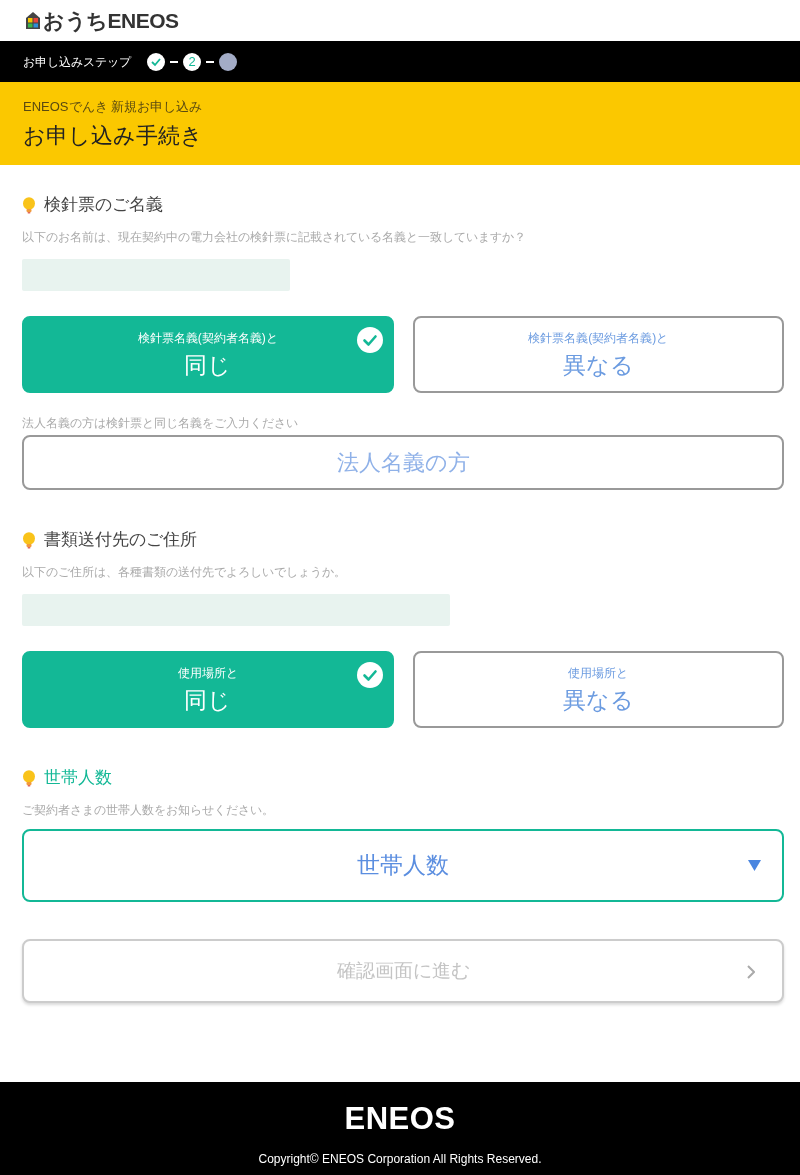 This screenshot has width=800, height=1175. What do you see at coordinates (400, 1119) in the screenshot?
I see `footer-logo: ENEOS` at bounding box center [400, 1119].